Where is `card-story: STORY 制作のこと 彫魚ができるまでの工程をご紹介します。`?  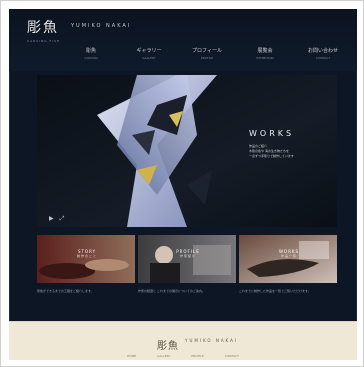 card-story: STORY 制作のこと 彫魚ができるまでの工程をご紹介します。 is located at coordinates (86, 276).